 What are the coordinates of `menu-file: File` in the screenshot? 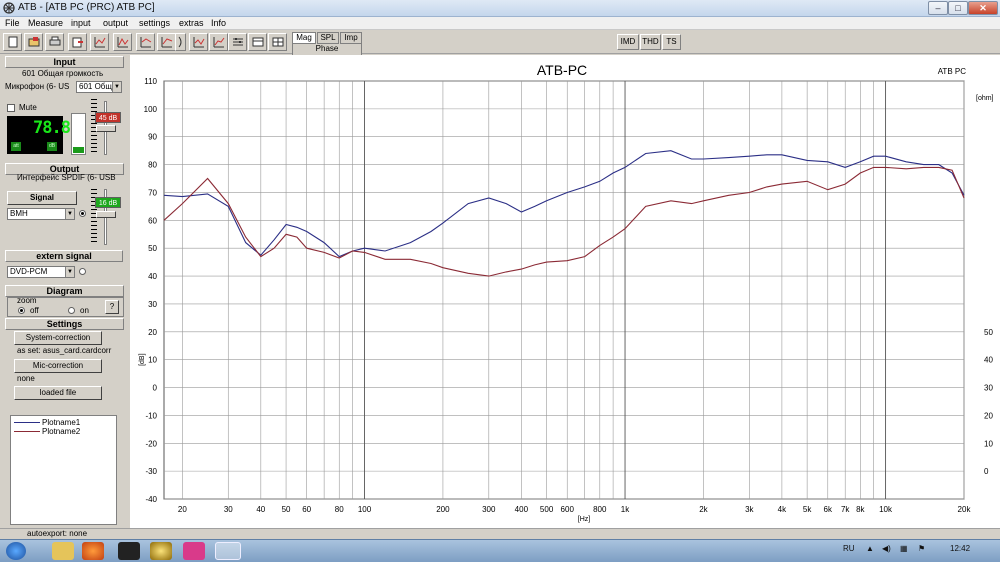 It's located at (12, 23).